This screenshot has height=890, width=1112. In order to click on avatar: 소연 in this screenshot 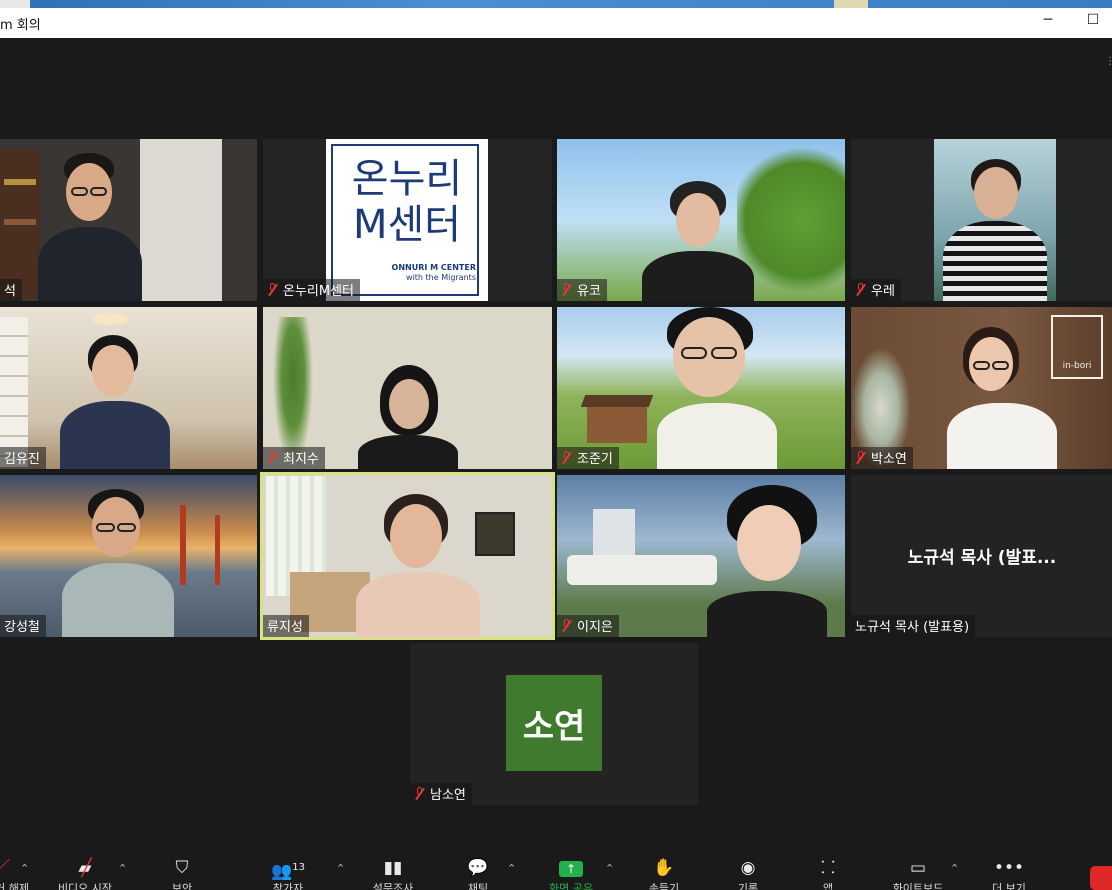, I will do `click(554, 723)`.